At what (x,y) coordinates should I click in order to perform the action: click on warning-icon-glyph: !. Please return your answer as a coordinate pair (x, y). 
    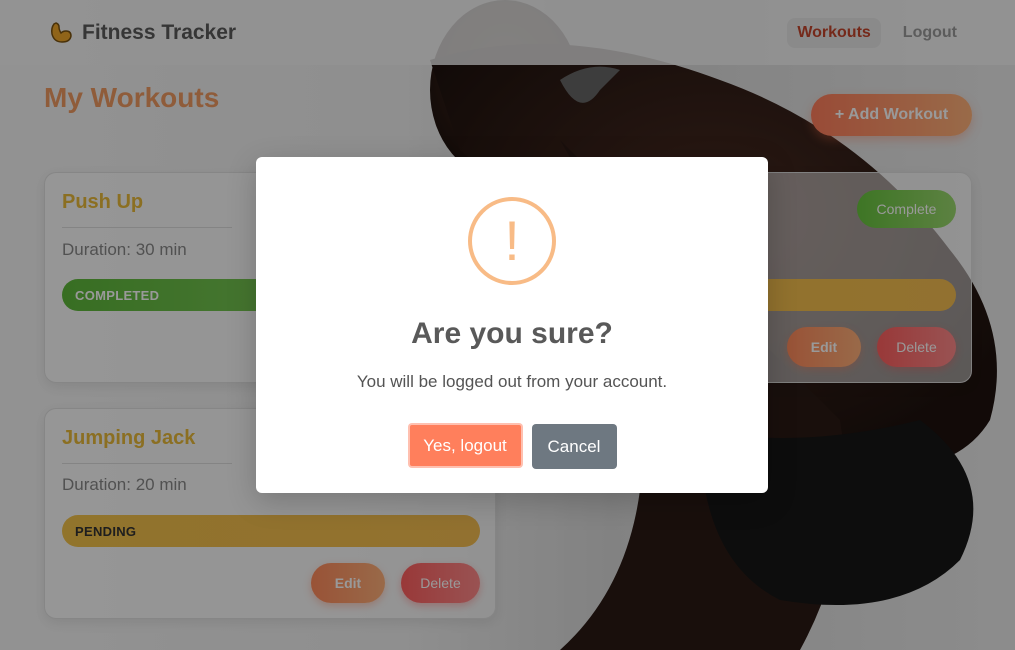
    Looking at the image, I should click on (512, 240).